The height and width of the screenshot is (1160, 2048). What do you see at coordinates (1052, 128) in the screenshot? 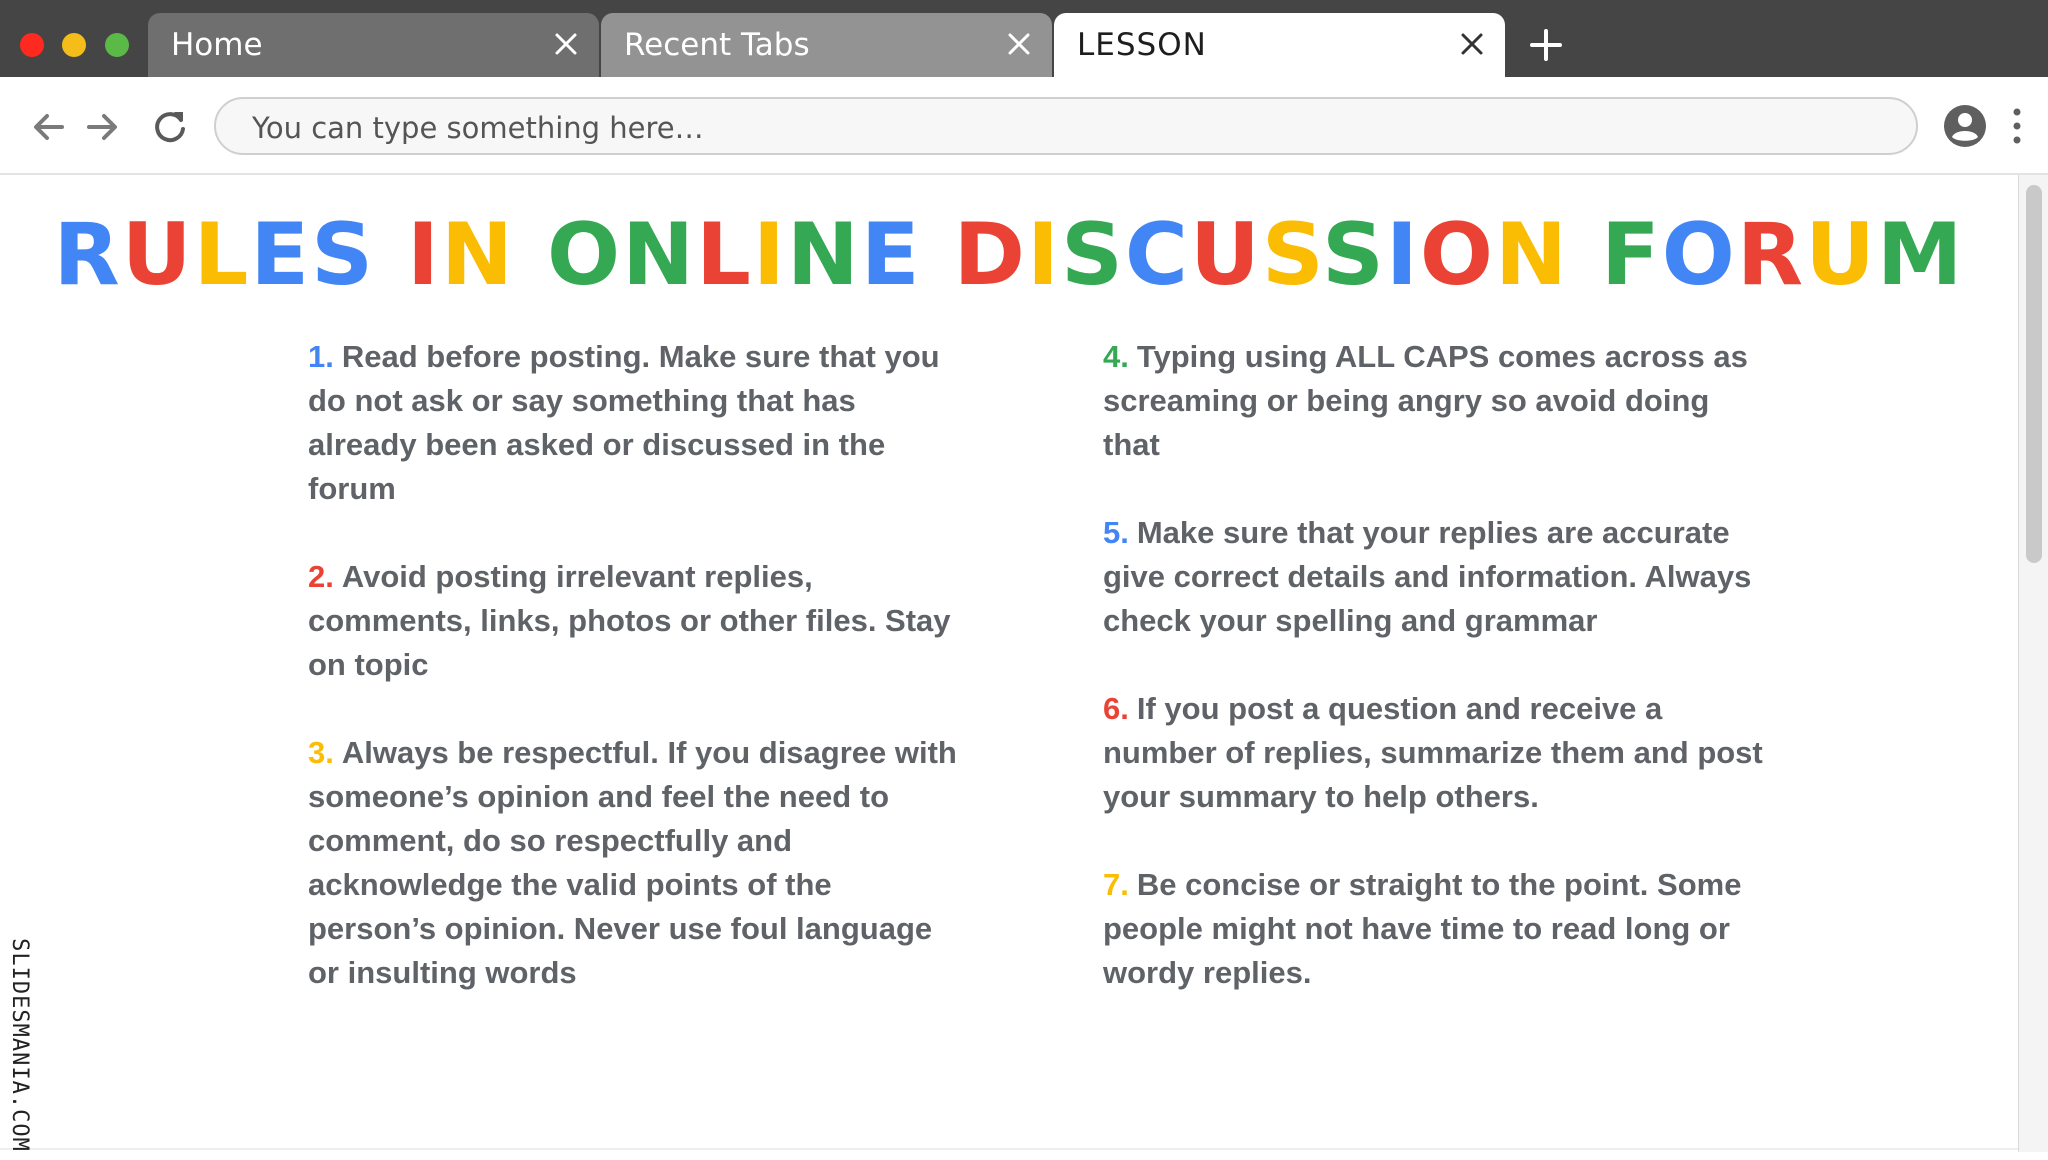
I see `address-input` at bounding box center [1052, 128].